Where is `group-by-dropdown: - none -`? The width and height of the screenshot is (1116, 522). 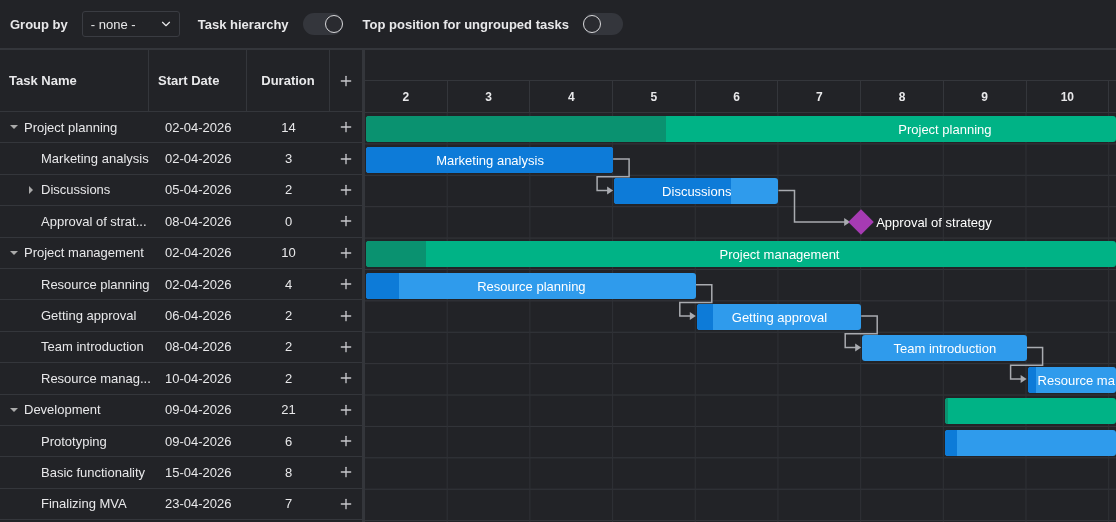 group-by-dropdown: - none - is located at coordinates (130, 24).